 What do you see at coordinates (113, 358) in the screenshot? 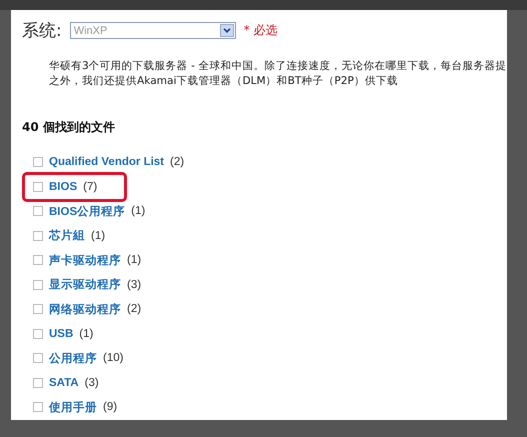
I see `file-count: (10)` at bounding box center [113, 358].